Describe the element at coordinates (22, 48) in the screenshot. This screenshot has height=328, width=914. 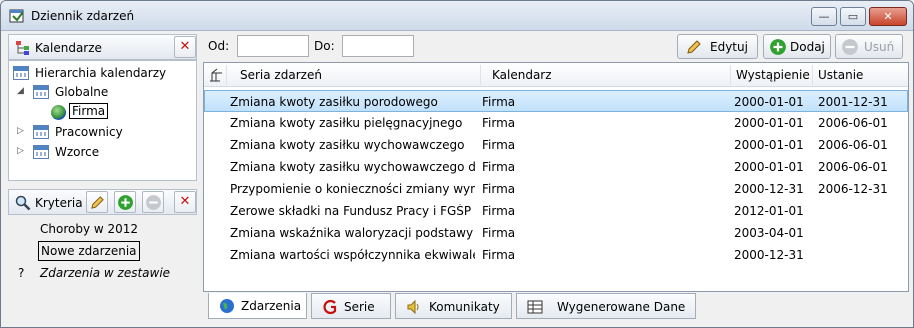
I see `hierarchy-icon` at that location.